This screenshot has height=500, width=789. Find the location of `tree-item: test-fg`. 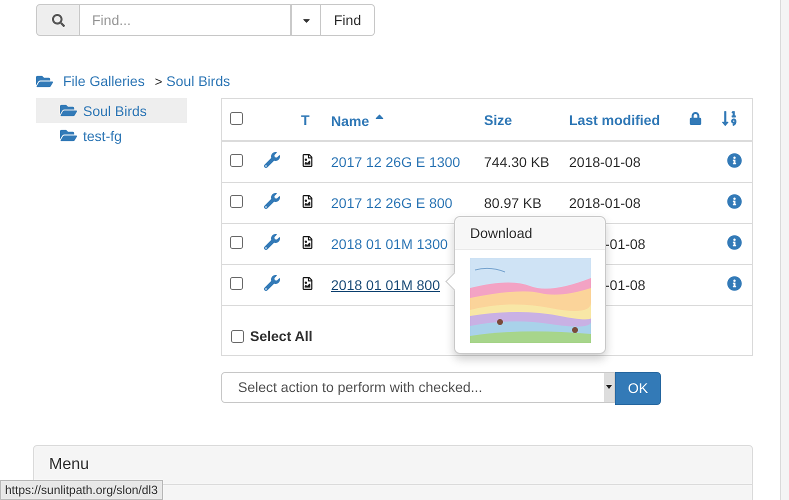

tree-item: test-fg is located at coordinates (111, 135).